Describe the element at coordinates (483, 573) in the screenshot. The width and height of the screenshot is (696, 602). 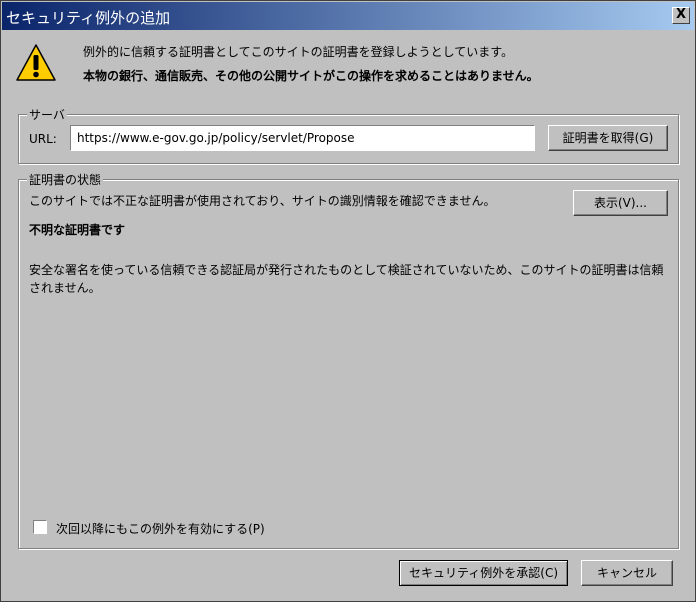
I see `confirm-exception-button: セキュリティ例外を承認(C)` at that location.